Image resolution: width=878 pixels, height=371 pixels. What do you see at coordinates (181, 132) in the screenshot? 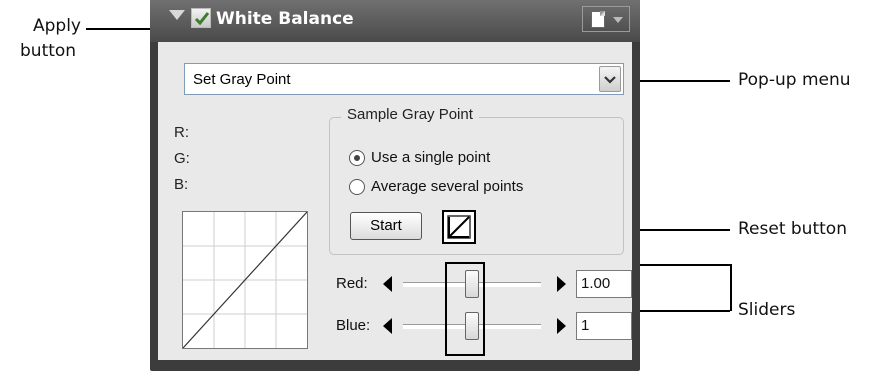
I see `r-readout: R:` at bounding box center [181, 132].